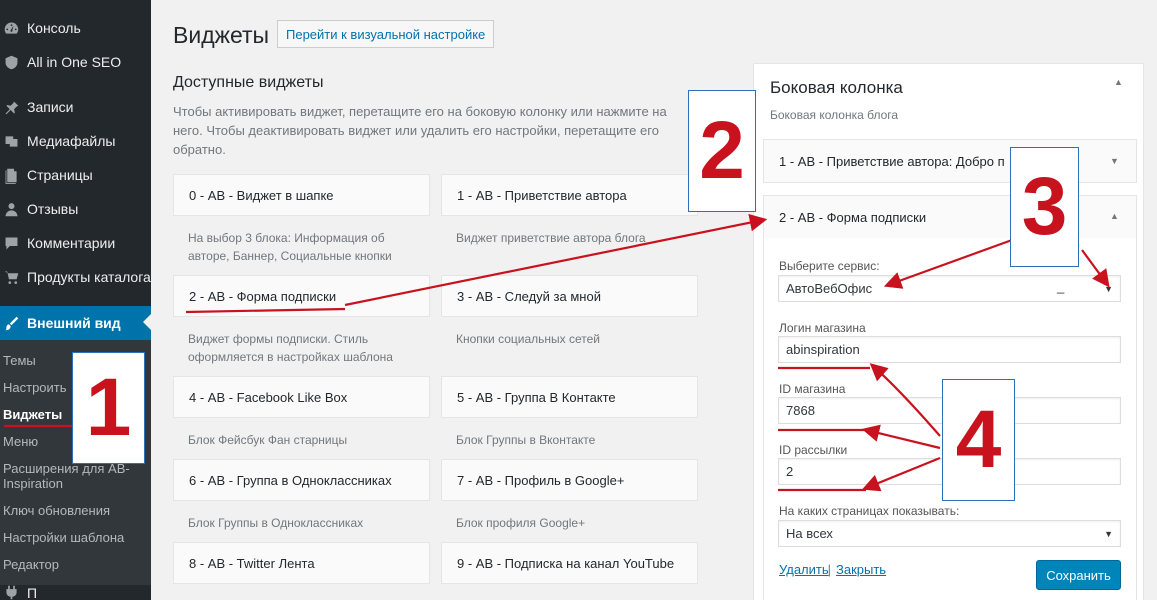 The image size is (1157, 600). What do you see at coordinates (949, 533) in the screenshot?
I see `pages-select: На всех ▼` at bounding box center [949, 533].